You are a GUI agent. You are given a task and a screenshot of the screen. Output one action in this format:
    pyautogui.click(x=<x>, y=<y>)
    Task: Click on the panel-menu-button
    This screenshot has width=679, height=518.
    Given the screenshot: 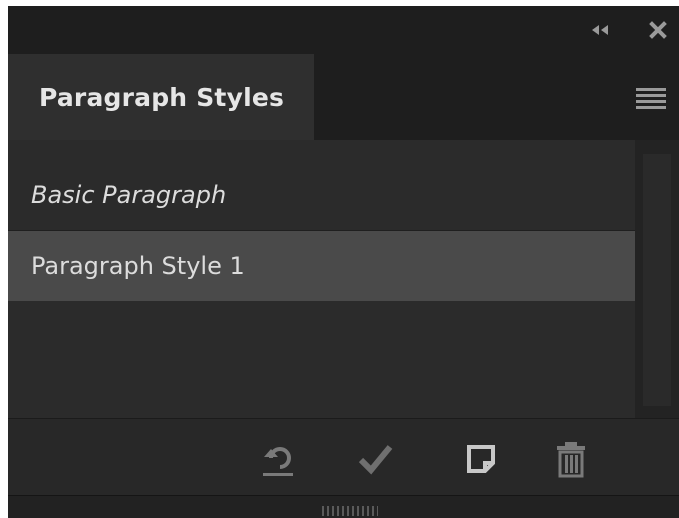 What is the action you would take?
    pyautogui.click(x=650, y=98)
    